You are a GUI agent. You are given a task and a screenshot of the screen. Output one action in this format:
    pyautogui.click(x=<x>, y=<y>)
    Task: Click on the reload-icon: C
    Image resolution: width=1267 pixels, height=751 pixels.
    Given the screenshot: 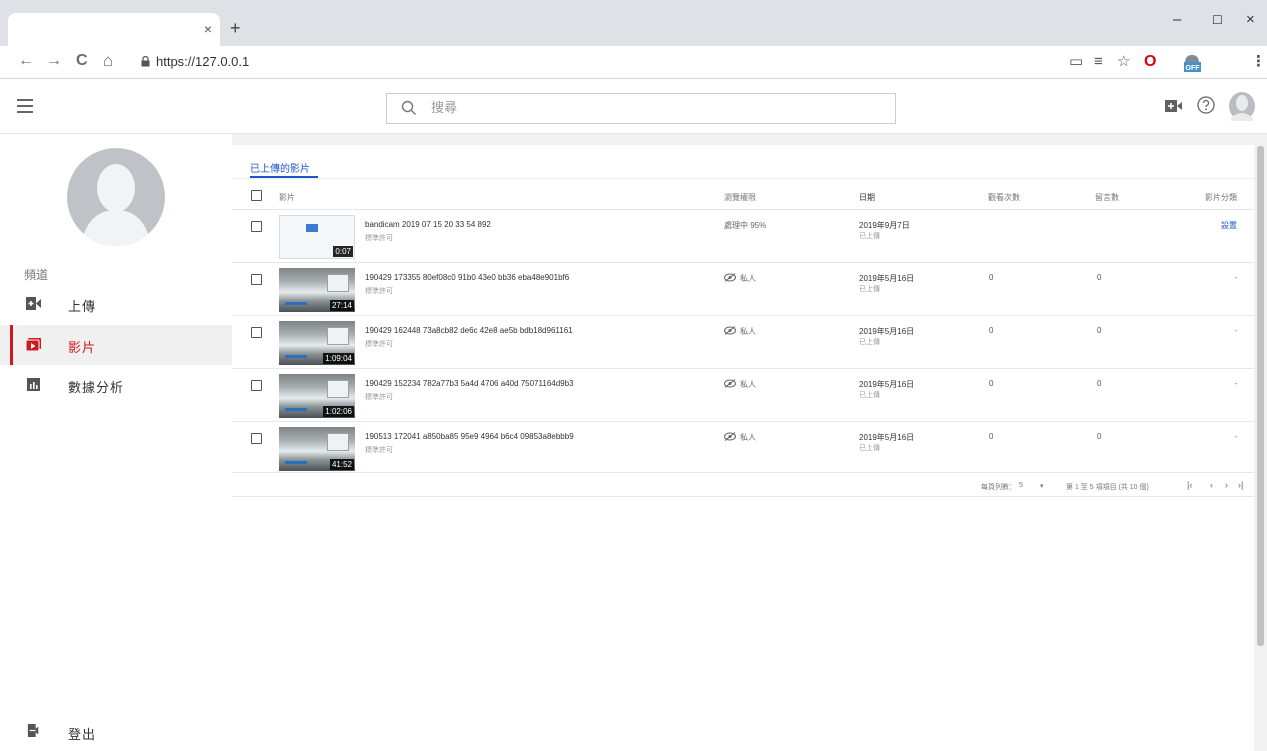 What is the action you would take?
    pyautogui.click(x=82, y=61)
    